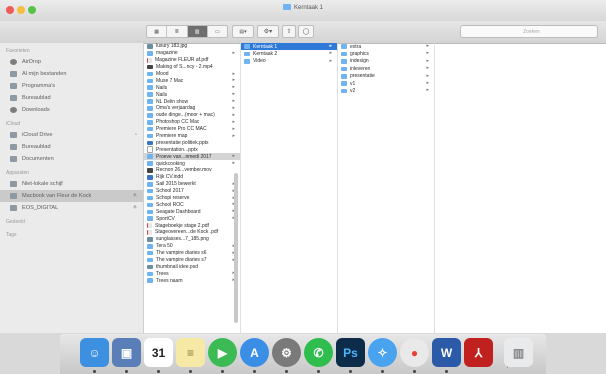 The width and height of the screenshot is (606, 374). I want to click on file-row: Trees▸, so click(192, 273).